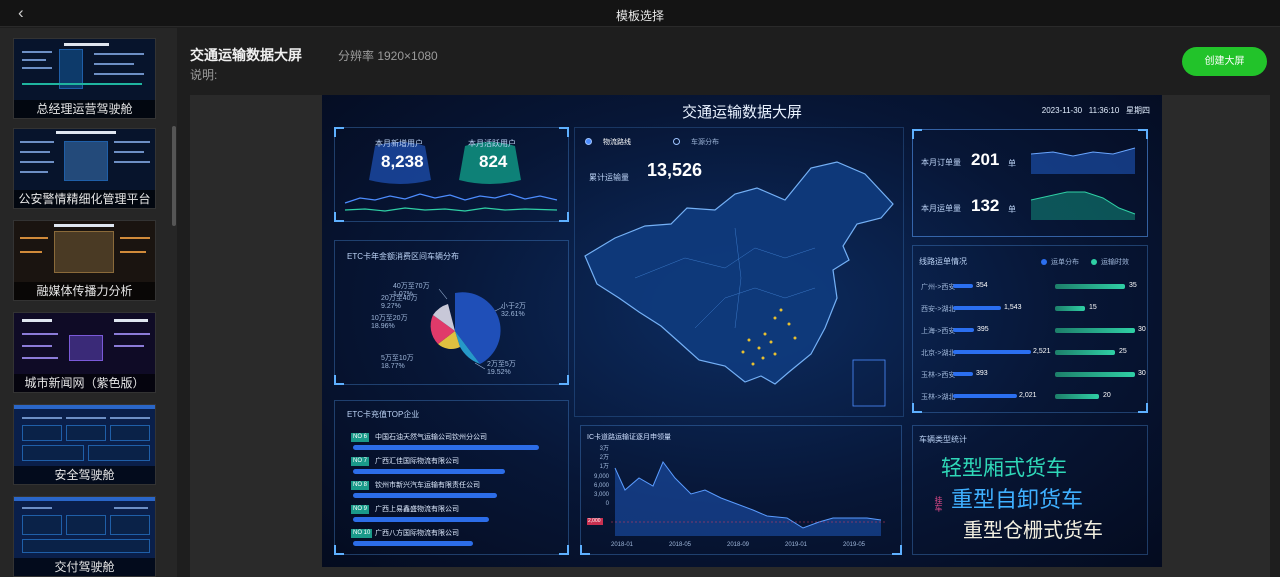 The width and height of the screenshot is (1280, 577). I want to click on create-screen-button: 创建大屏, so click(1224, 61).